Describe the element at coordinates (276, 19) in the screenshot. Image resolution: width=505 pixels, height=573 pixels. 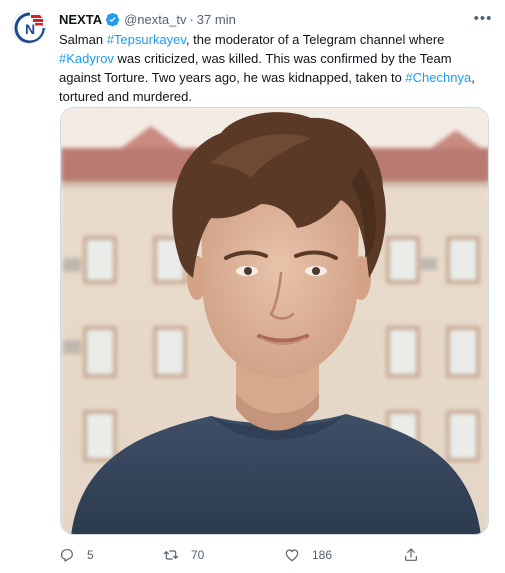
I see `tweet-header: NEXTA @nexta_tv · 37 min •••` at that location.